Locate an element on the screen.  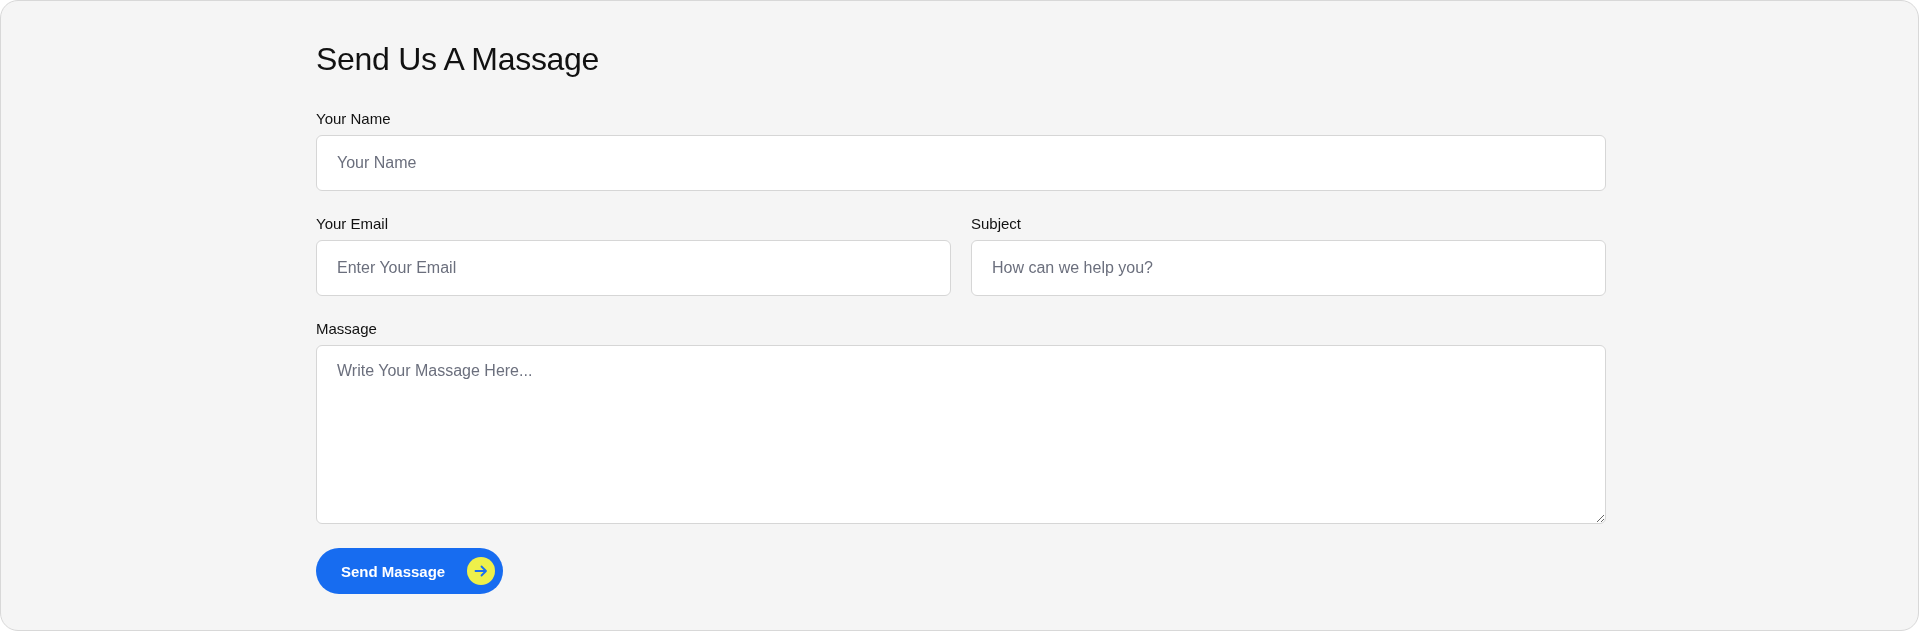
form-title: Send Us A Massage is located at coordinates (458, 59).